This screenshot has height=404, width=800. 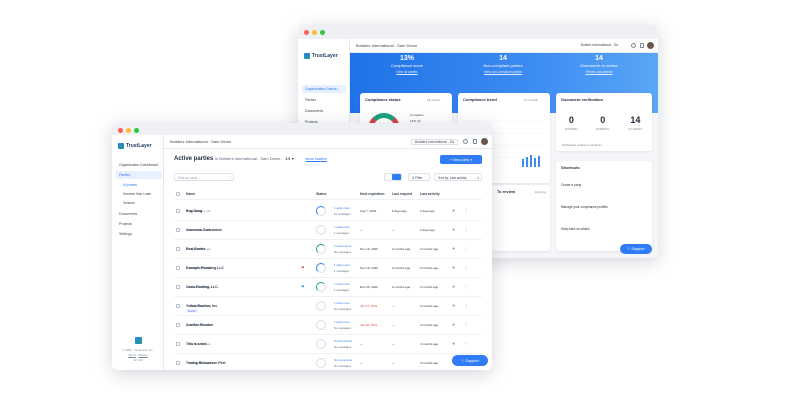 What do you see at coordinates (458, 177) in the screenshot?
I see `sort-select: Sort by: Last activity ▾` at bounding box center [458, 177].